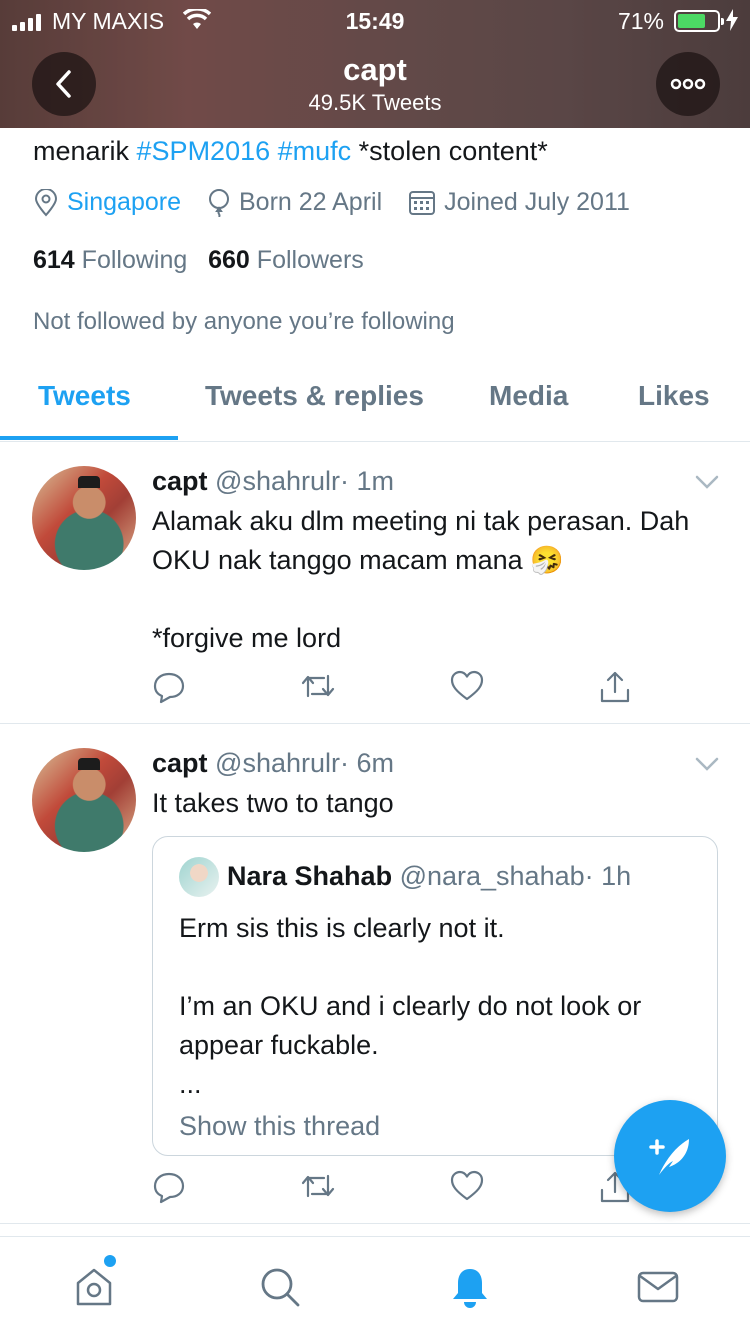  What do you see at coordinates (375, 1285) in the screenshot?
I see `bottom-navigation` at bounding box center [375, 1285].